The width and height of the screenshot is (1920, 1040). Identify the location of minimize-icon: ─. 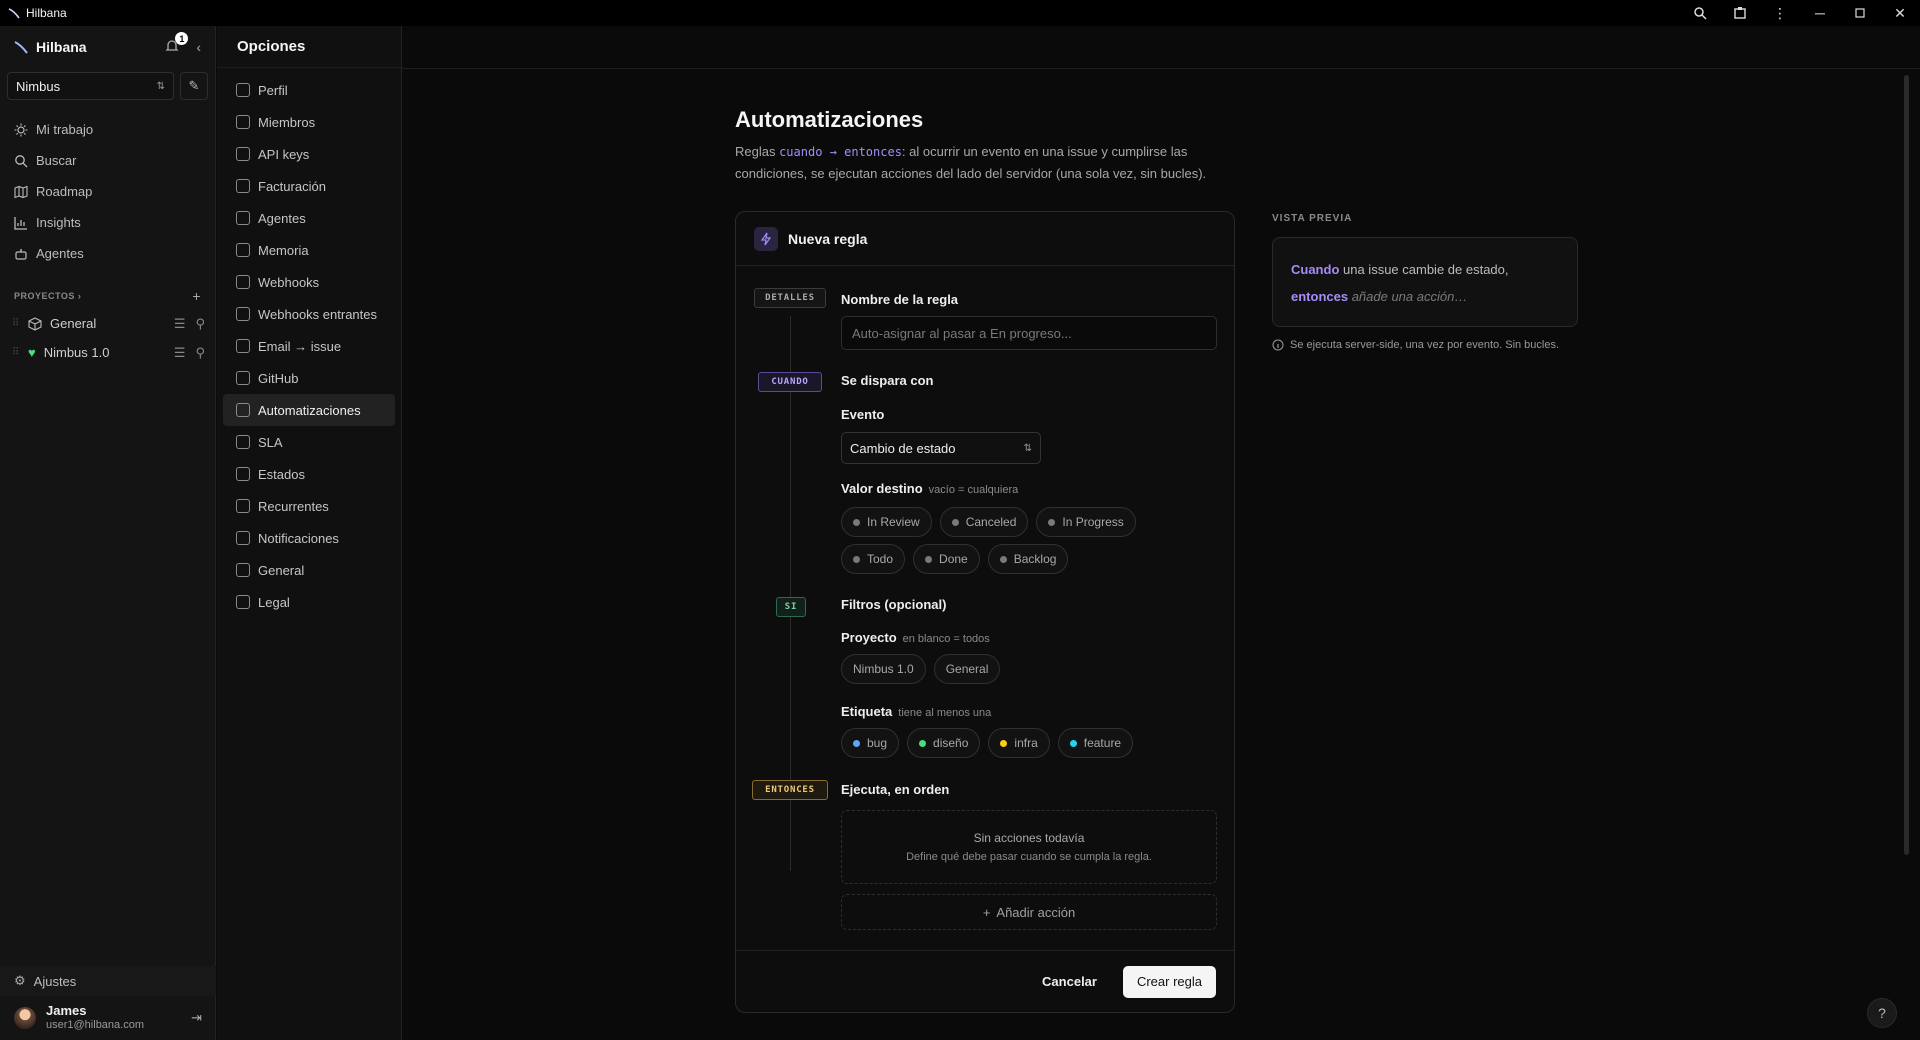
(1820, 13).